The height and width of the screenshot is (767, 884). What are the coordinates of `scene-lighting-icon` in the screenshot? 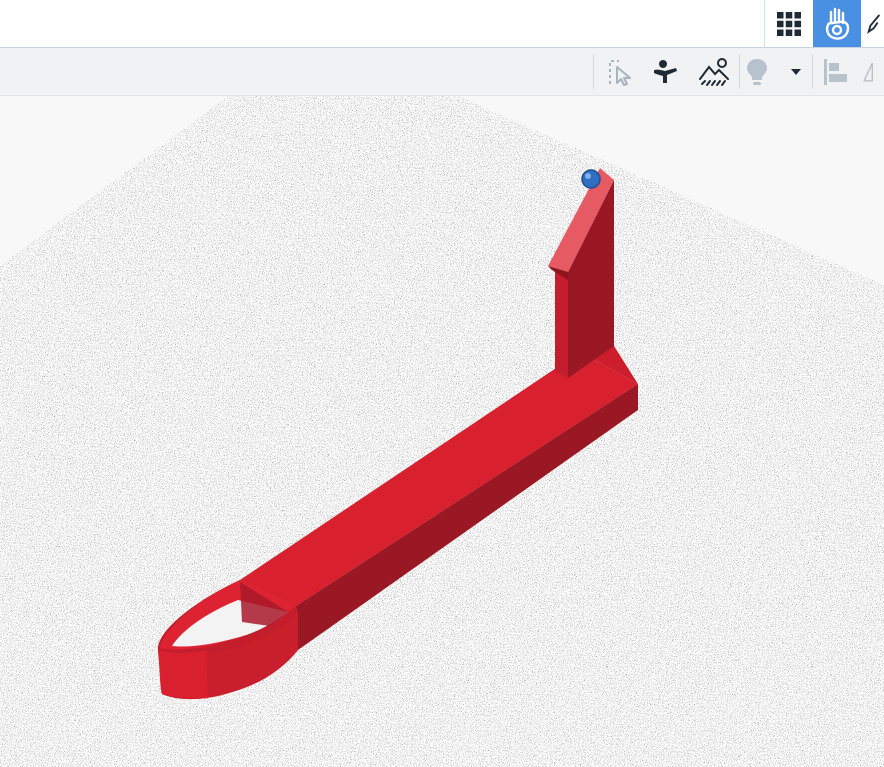 It's located at (714, 71).